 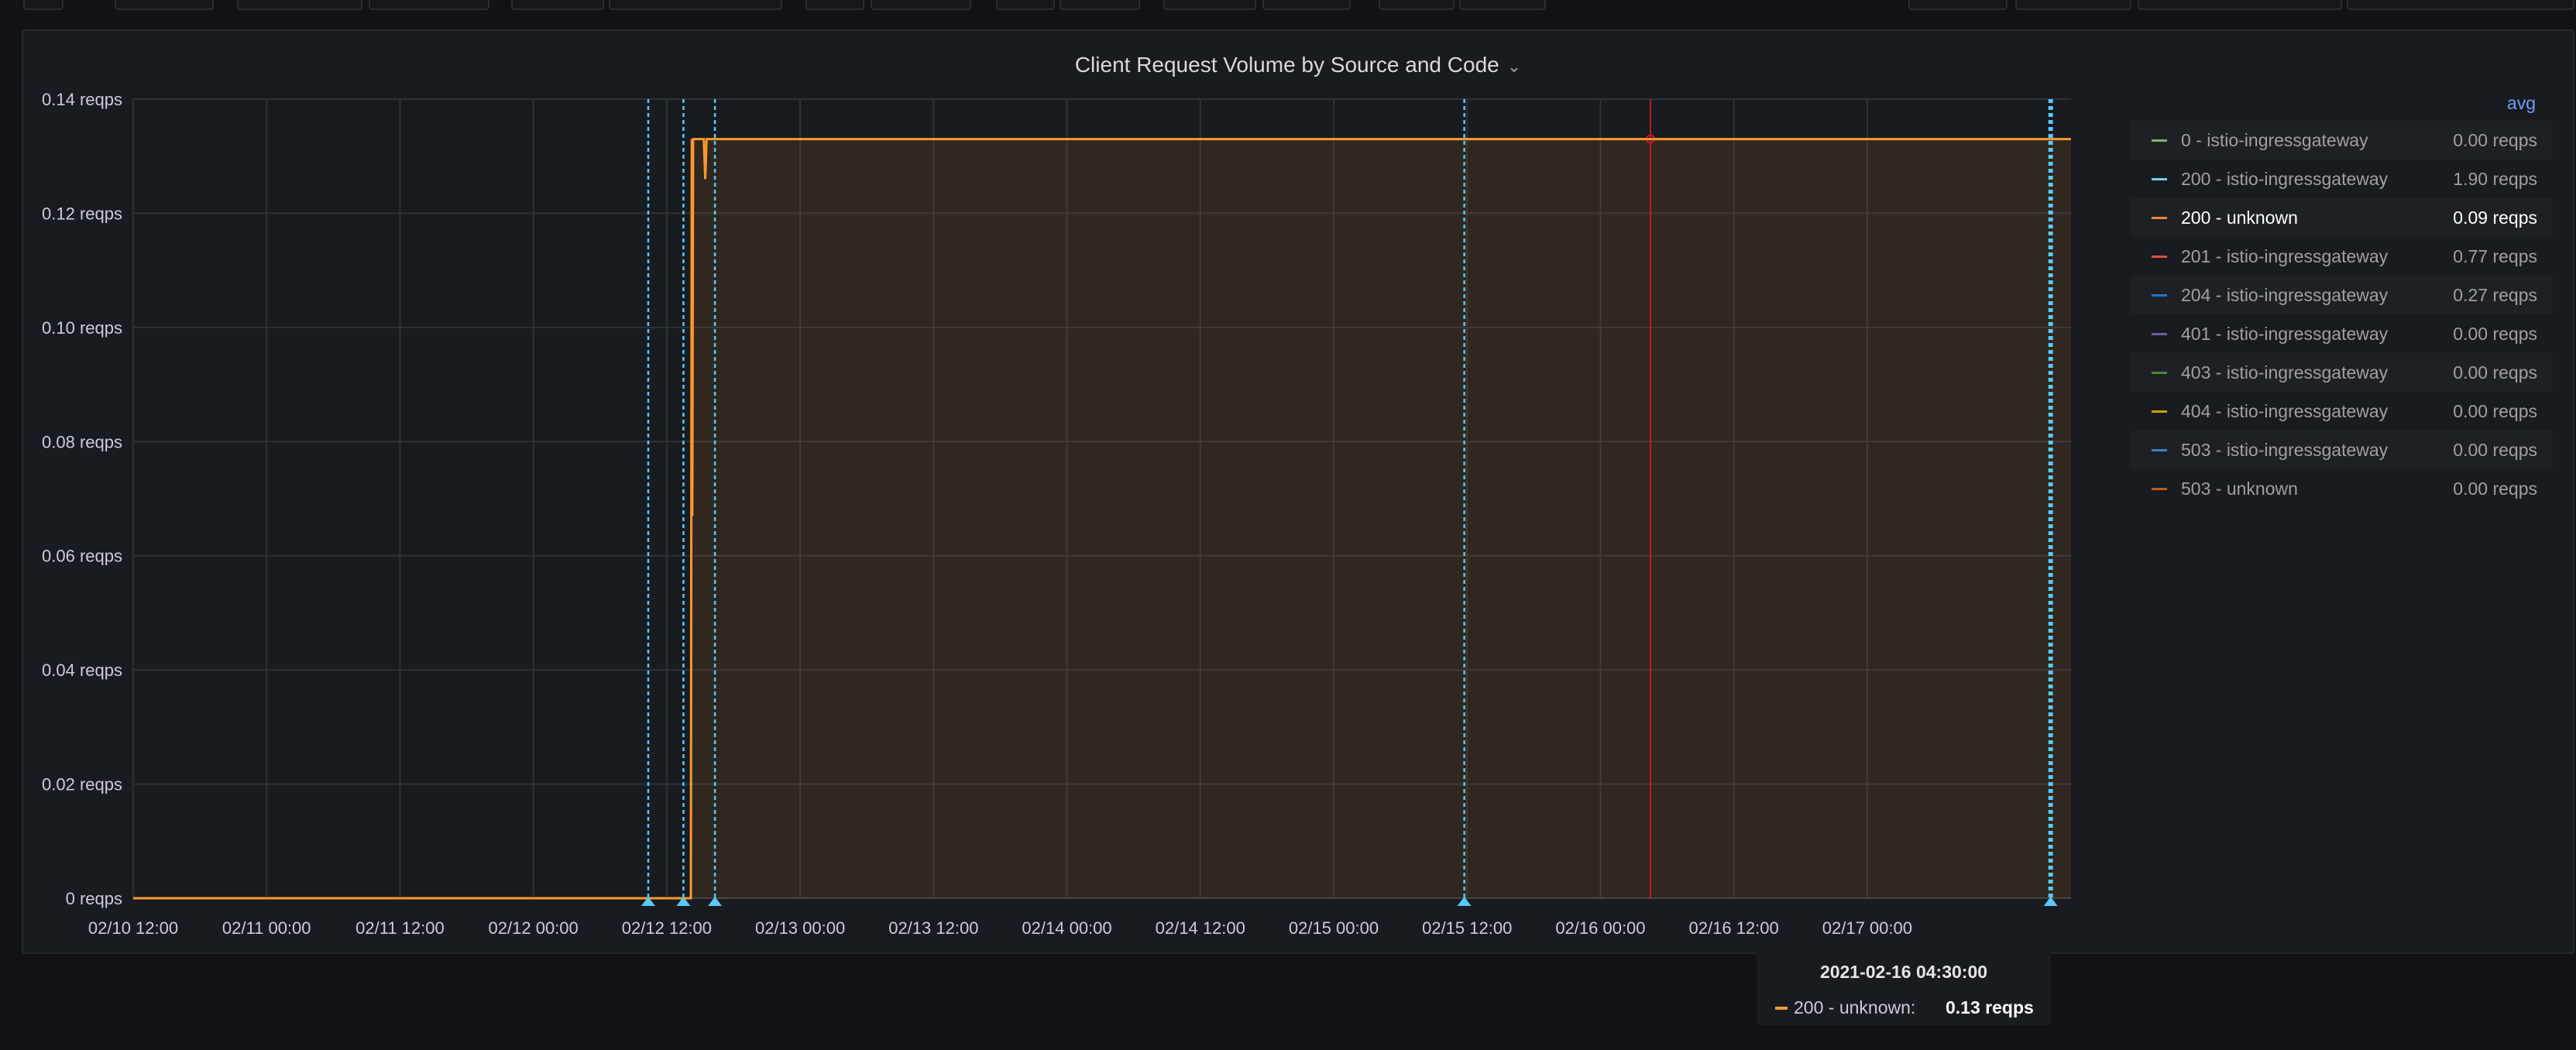 What do you see at coordinates (1781, 1008) in the screenshot?
I see `tooltip-series-swatch` at bounding box center [1781, 1008].